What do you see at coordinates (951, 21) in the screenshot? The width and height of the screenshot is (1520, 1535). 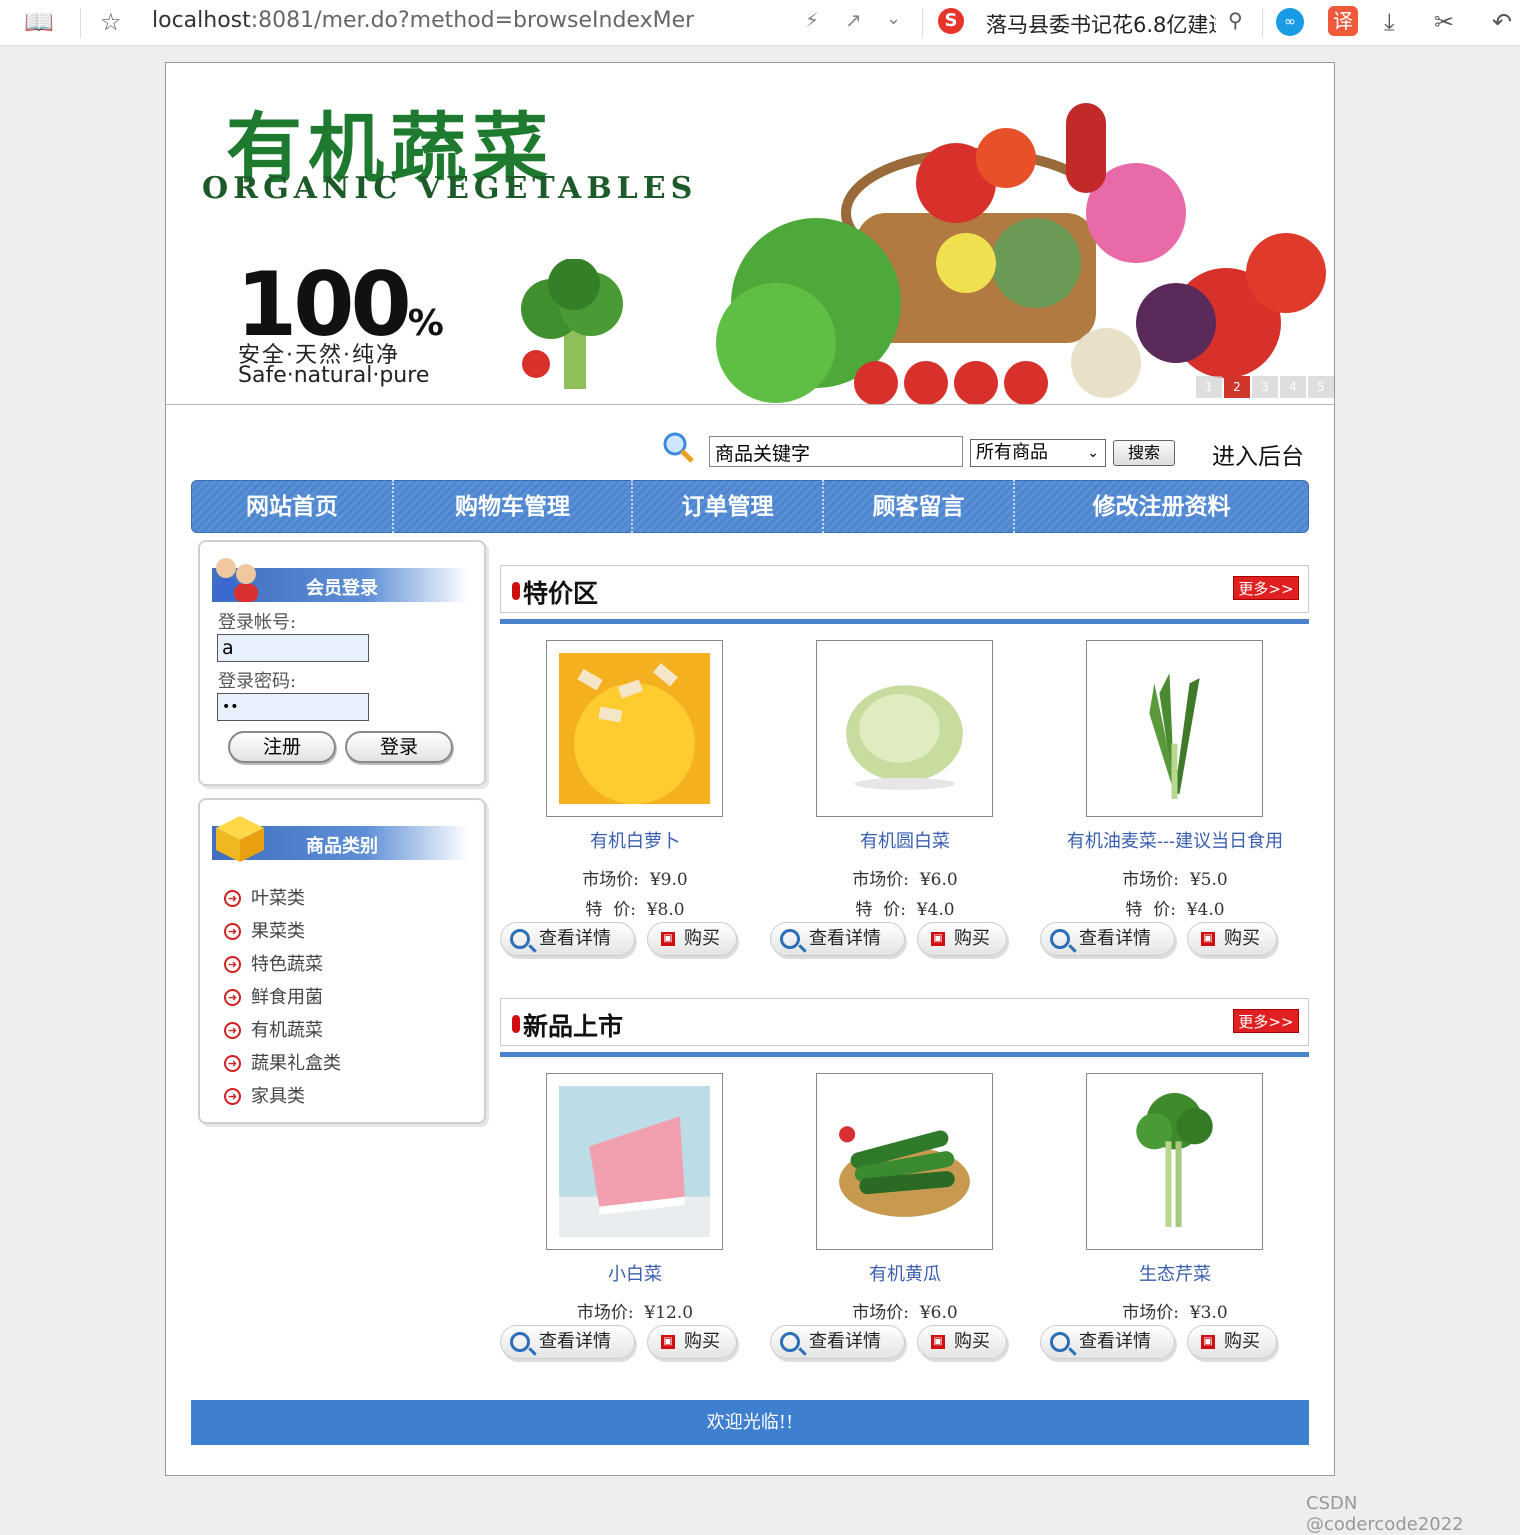 I see `sogou-search-icon: S` at bounding box center [951, 21].